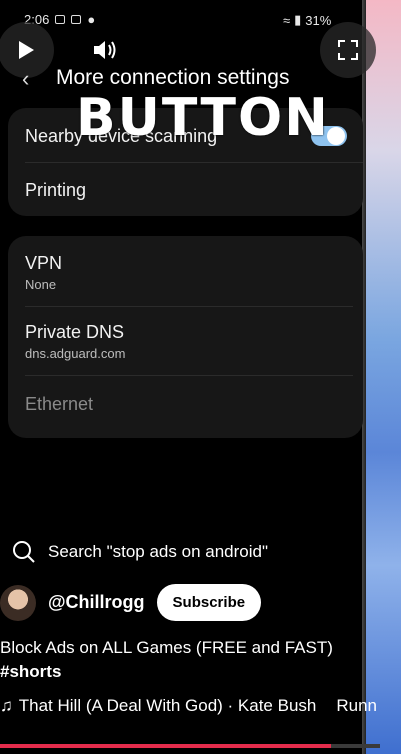  I want to click on battery-level: 31%, so click(318, 20).